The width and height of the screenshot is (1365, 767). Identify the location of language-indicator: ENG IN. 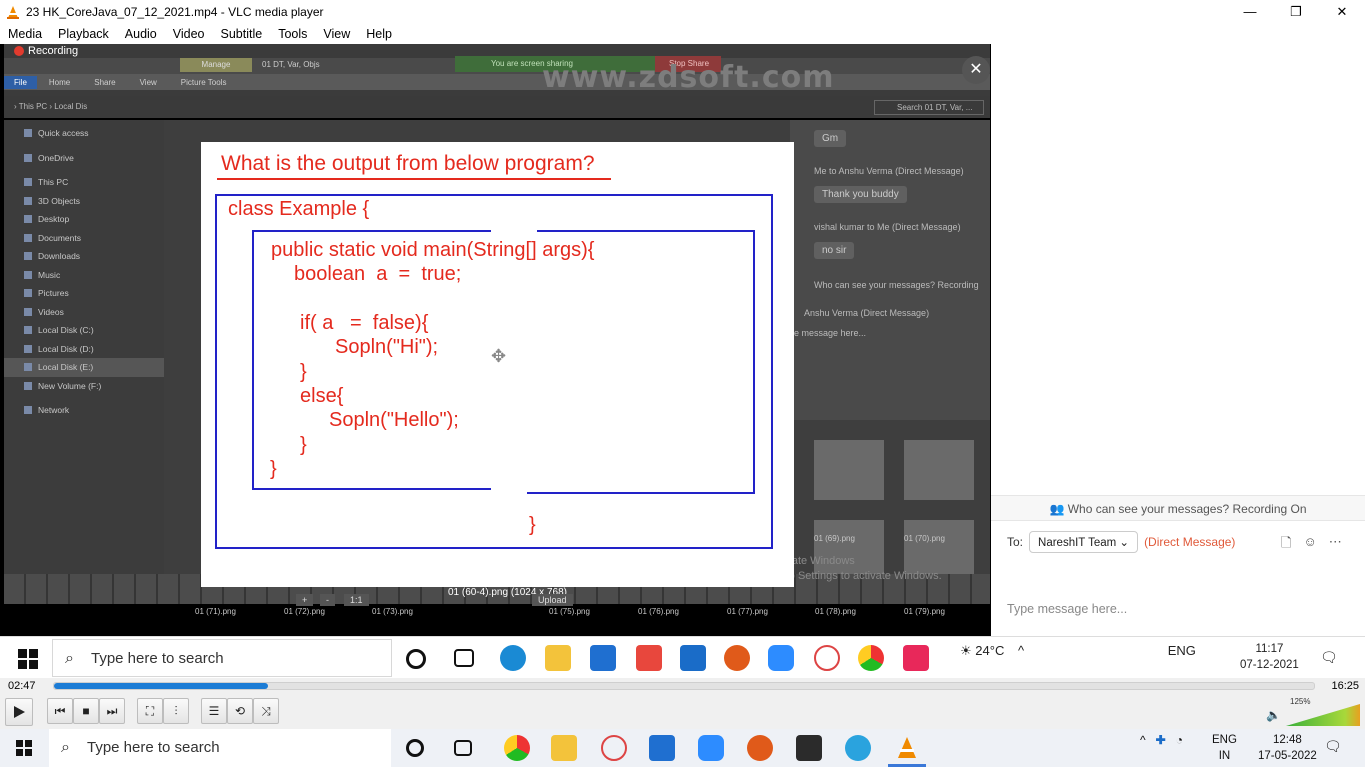
(1224, 748).